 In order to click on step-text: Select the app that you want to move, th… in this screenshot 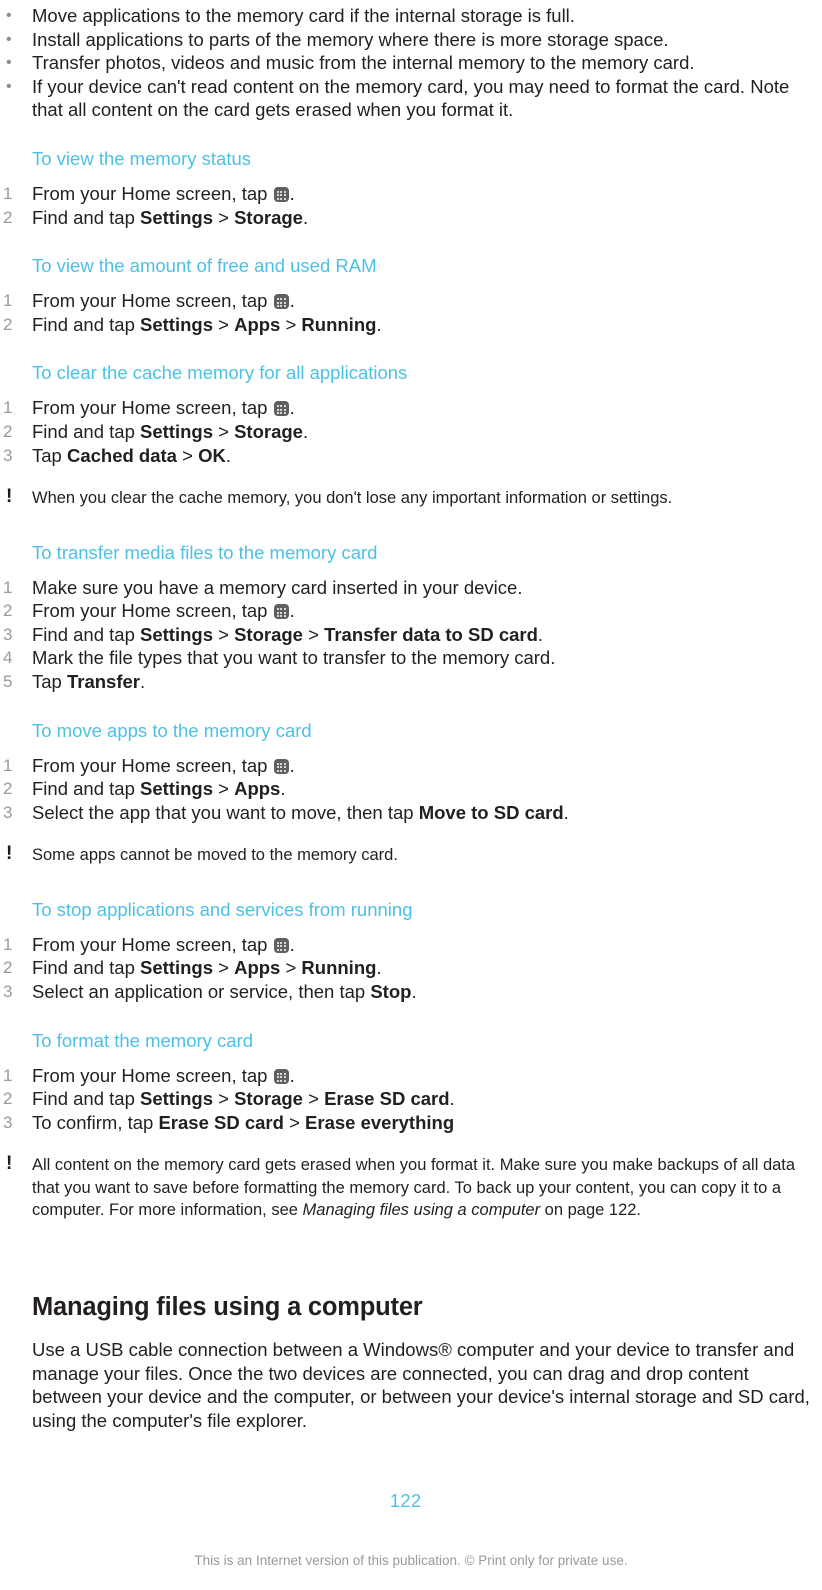, I will do `click(300, 812)`.